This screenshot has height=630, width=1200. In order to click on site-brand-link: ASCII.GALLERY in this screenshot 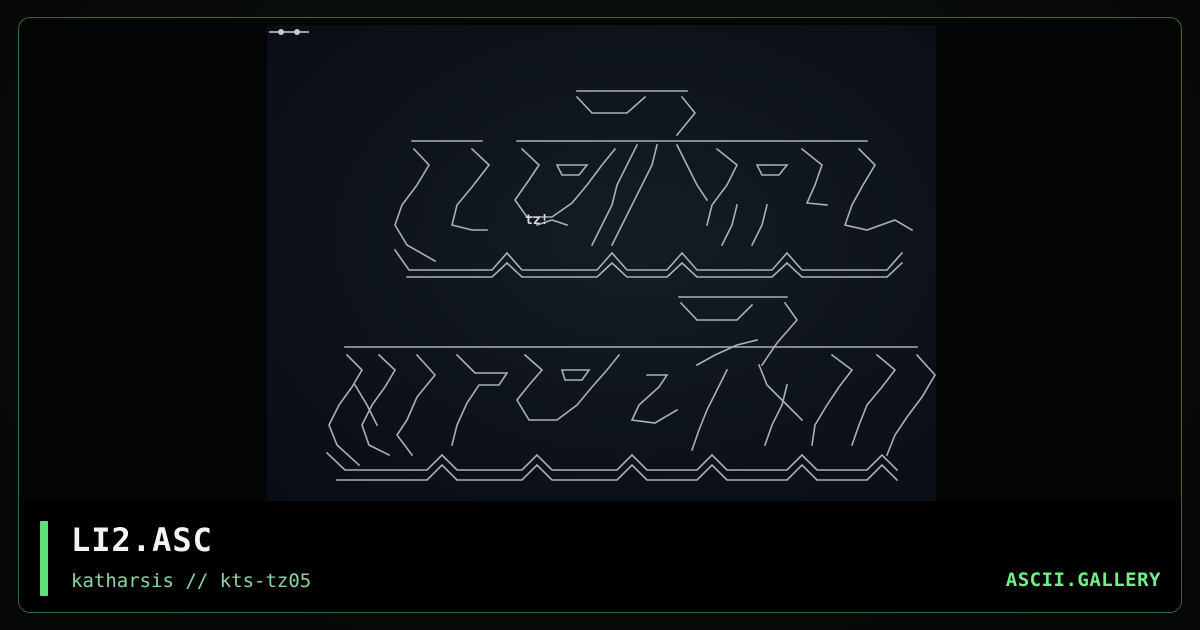, I will do `click(1083, 580)`.